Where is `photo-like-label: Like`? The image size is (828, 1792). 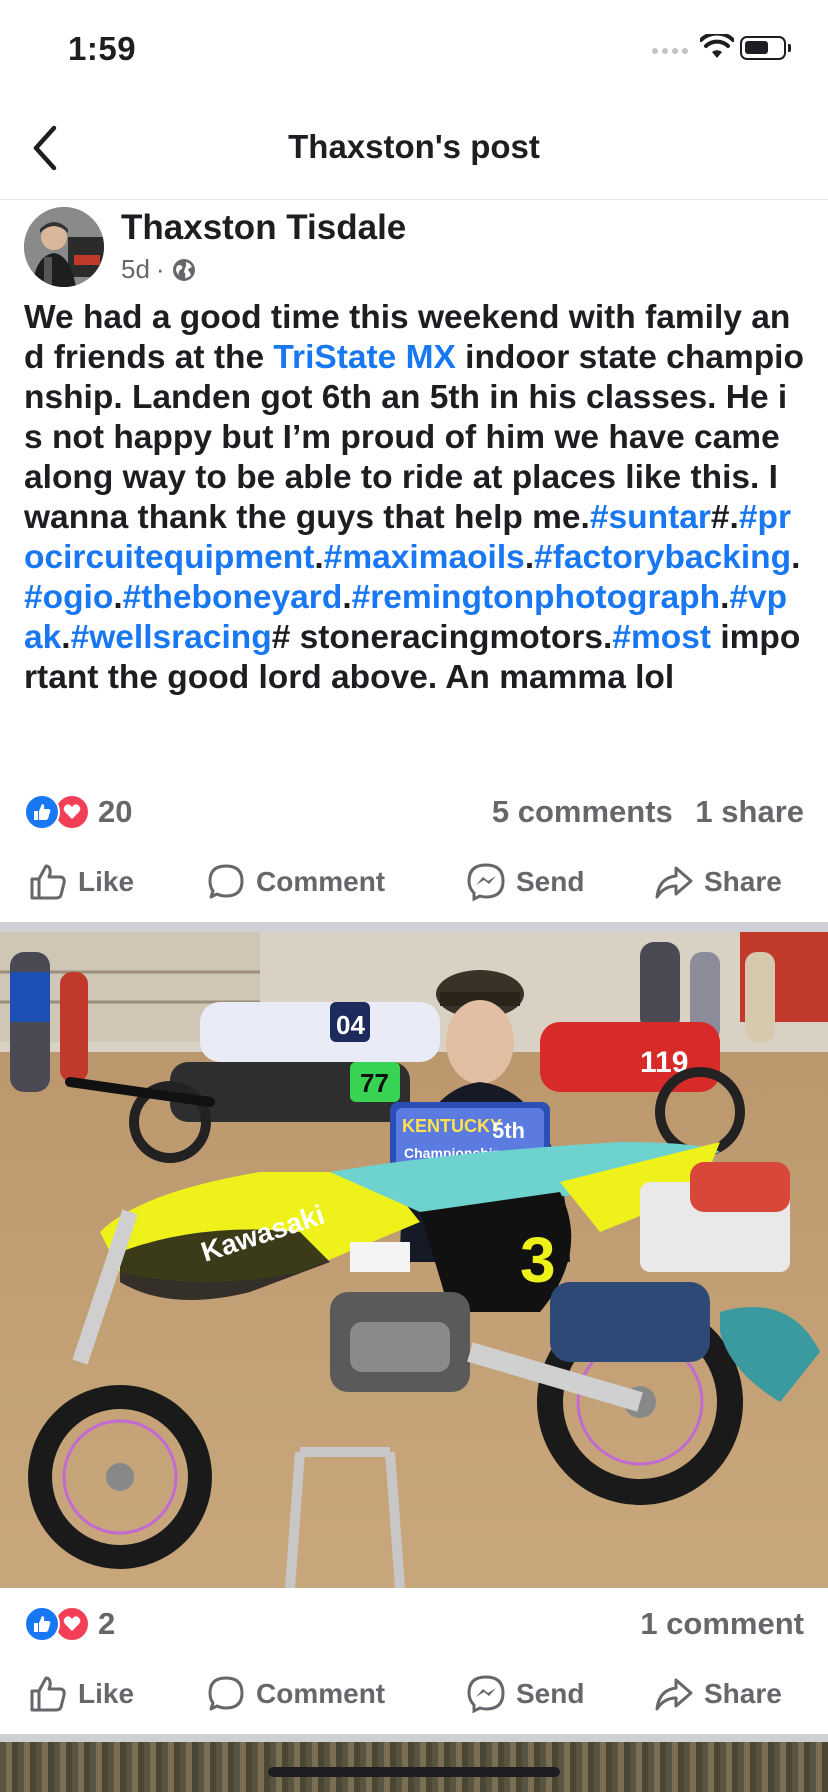
photo-like-label: Like is located at coordinates (106, 1693).